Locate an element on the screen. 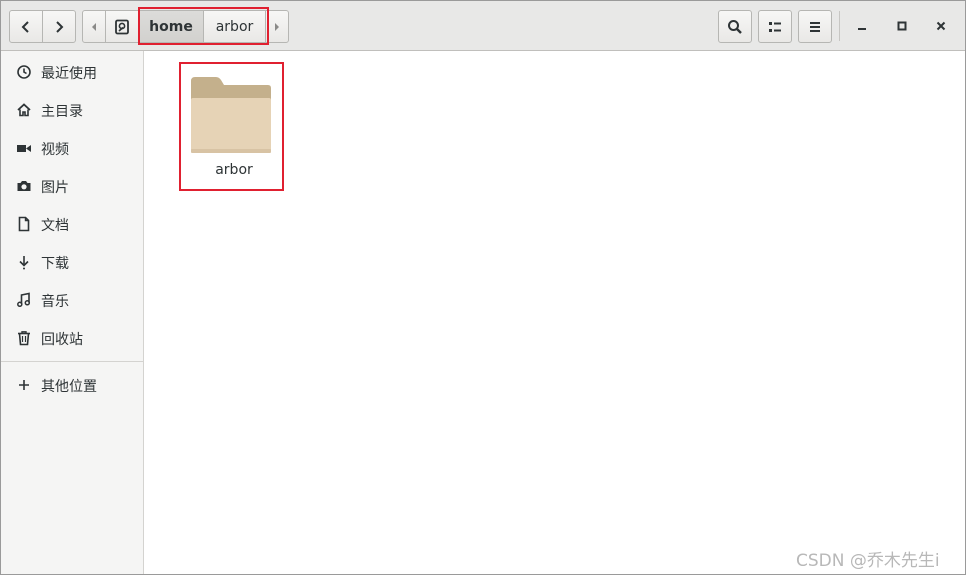  path-segment-home: home is located at coordinates (171, 26).